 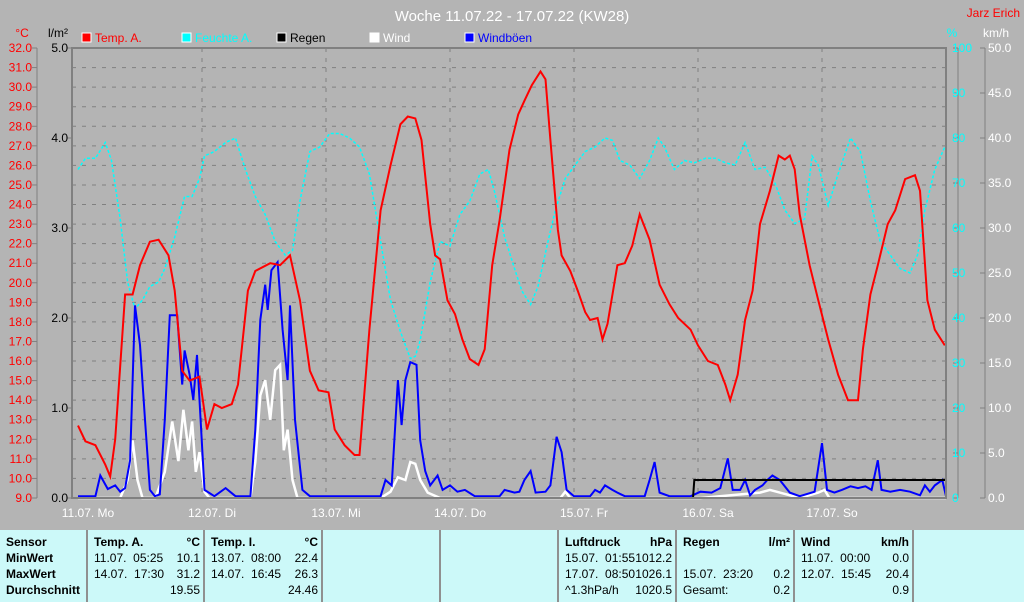 What do you see at coordinates (959, 228) in the screenshot?
I see `humidity-tick-label: 60` at bounding box center [959, 228].